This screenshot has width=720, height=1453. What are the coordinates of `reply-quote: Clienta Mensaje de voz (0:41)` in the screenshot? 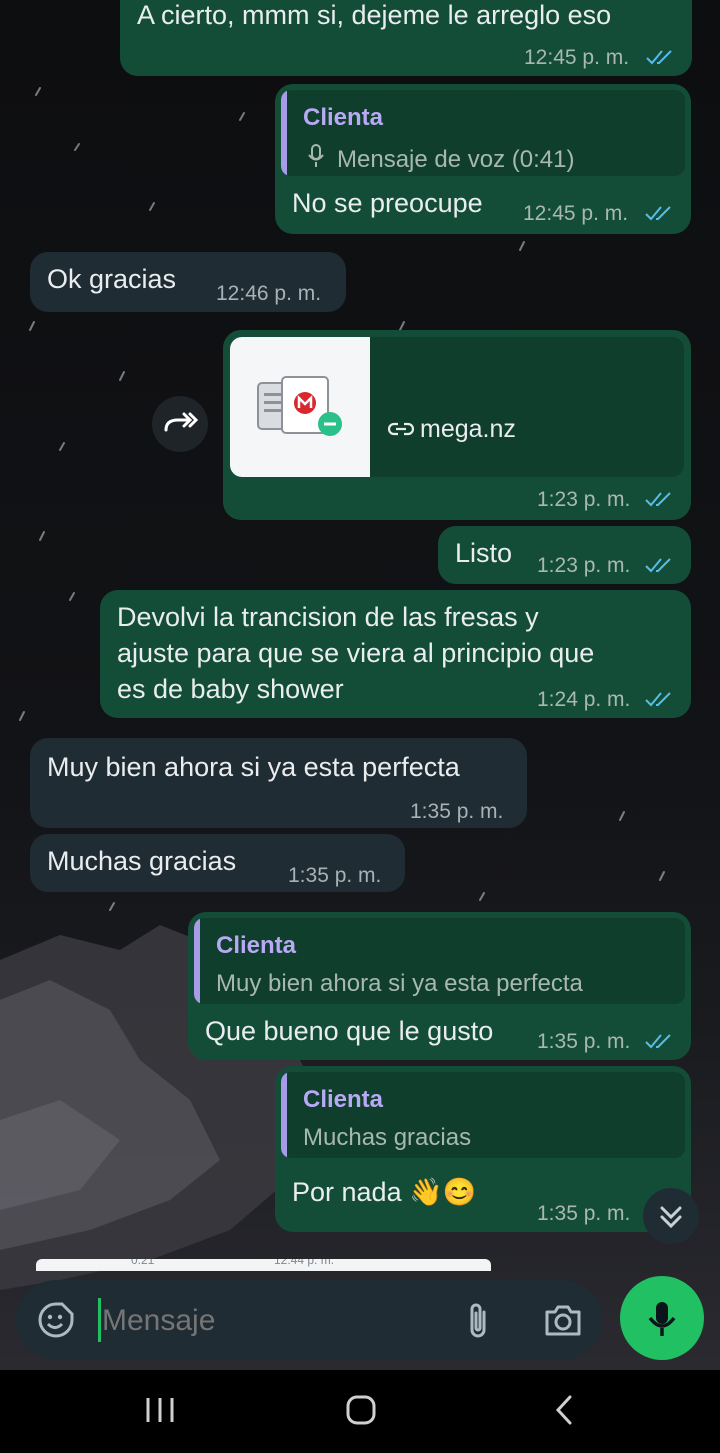 It's located at (483, 133).